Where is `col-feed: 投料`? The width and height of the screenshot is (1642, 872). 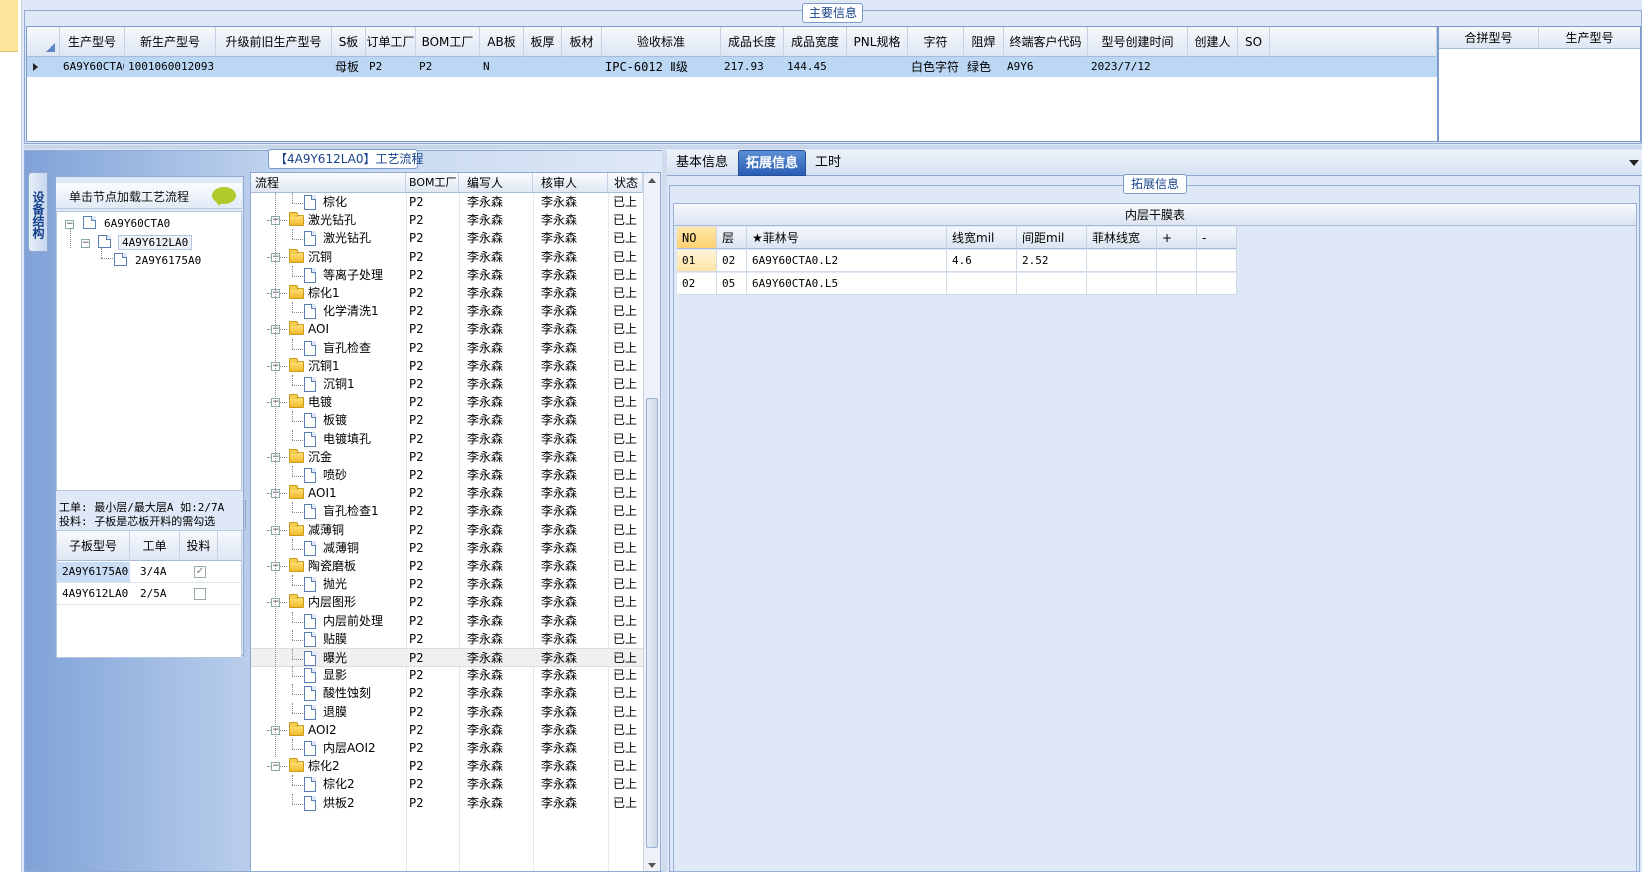 col-feed: 投料 is located at coordinates (199, 546).